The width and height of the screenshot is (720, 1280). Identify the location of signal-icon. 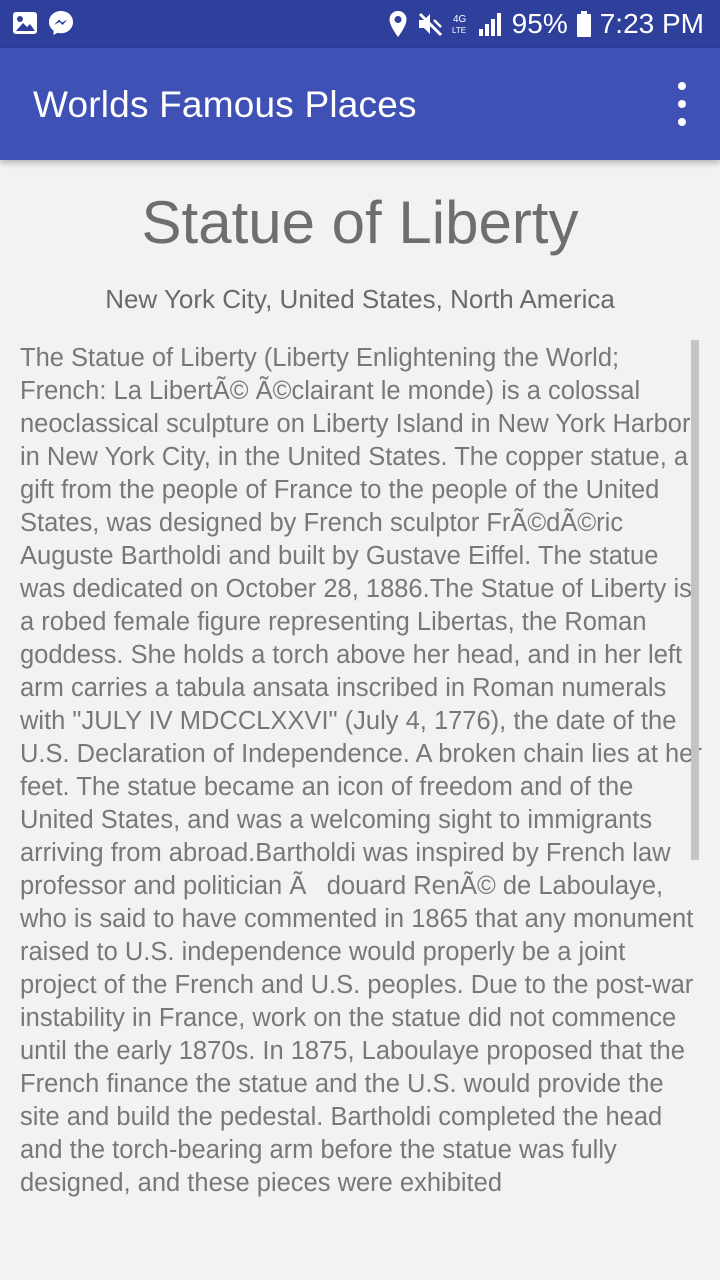
(491, 24).